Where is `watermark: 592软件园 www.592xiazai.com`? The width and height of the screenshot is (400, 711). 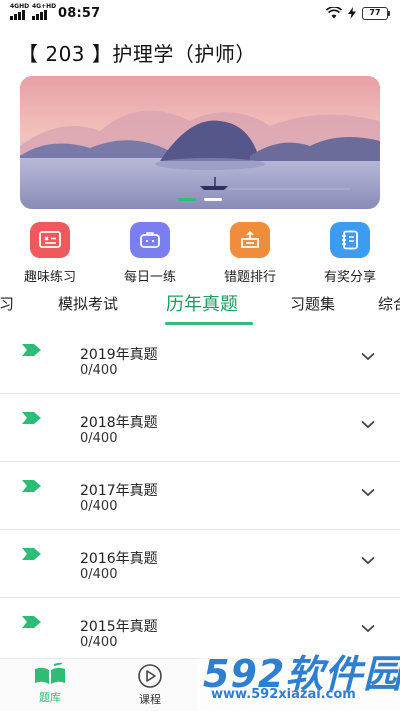
watermark: 592软件园 www.592xiazai.com is located at coordinates (298, 674).